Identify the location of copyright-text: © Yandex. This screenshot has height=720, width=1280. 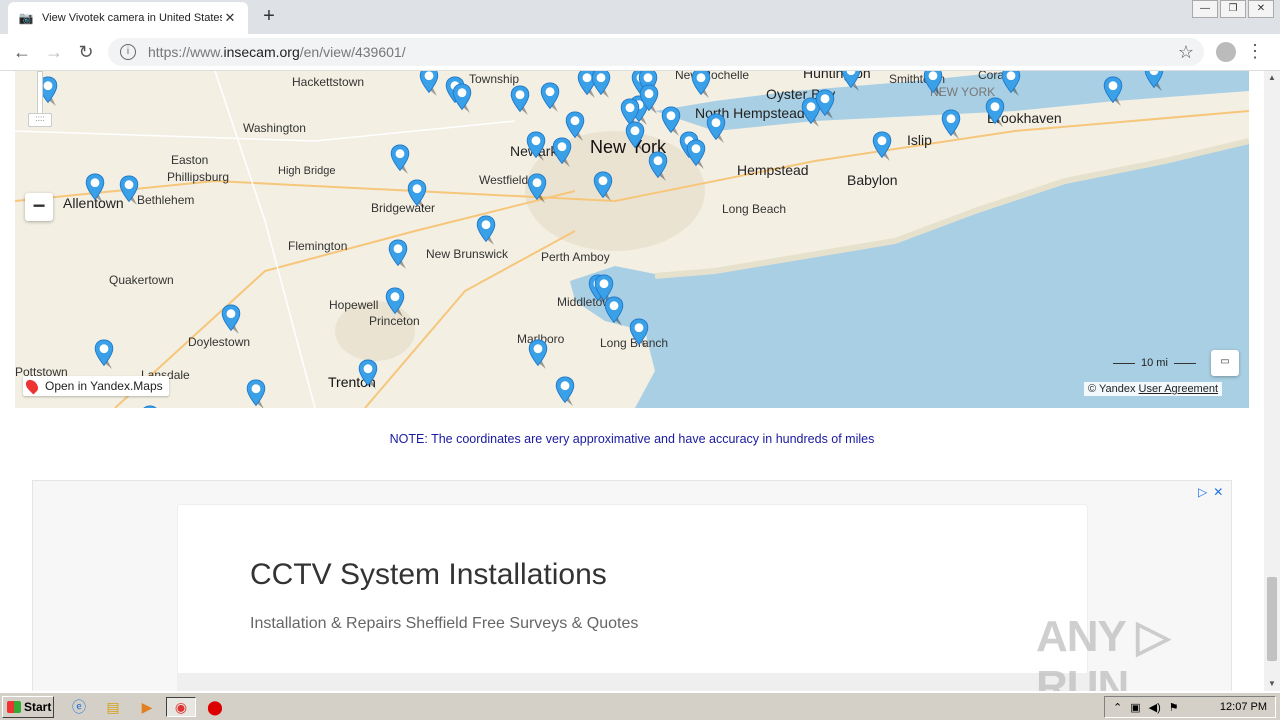
(1112, 389).